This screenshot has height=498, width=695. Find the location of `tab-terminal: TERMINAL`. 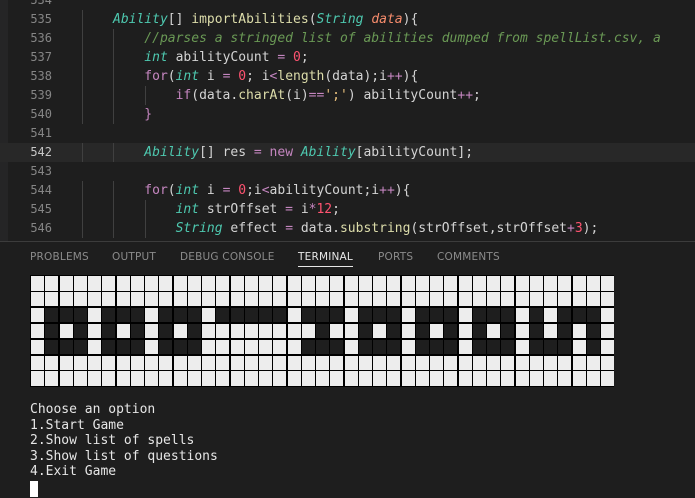

tab-terminal: TERMINAL is located at coordinates (325, 257).